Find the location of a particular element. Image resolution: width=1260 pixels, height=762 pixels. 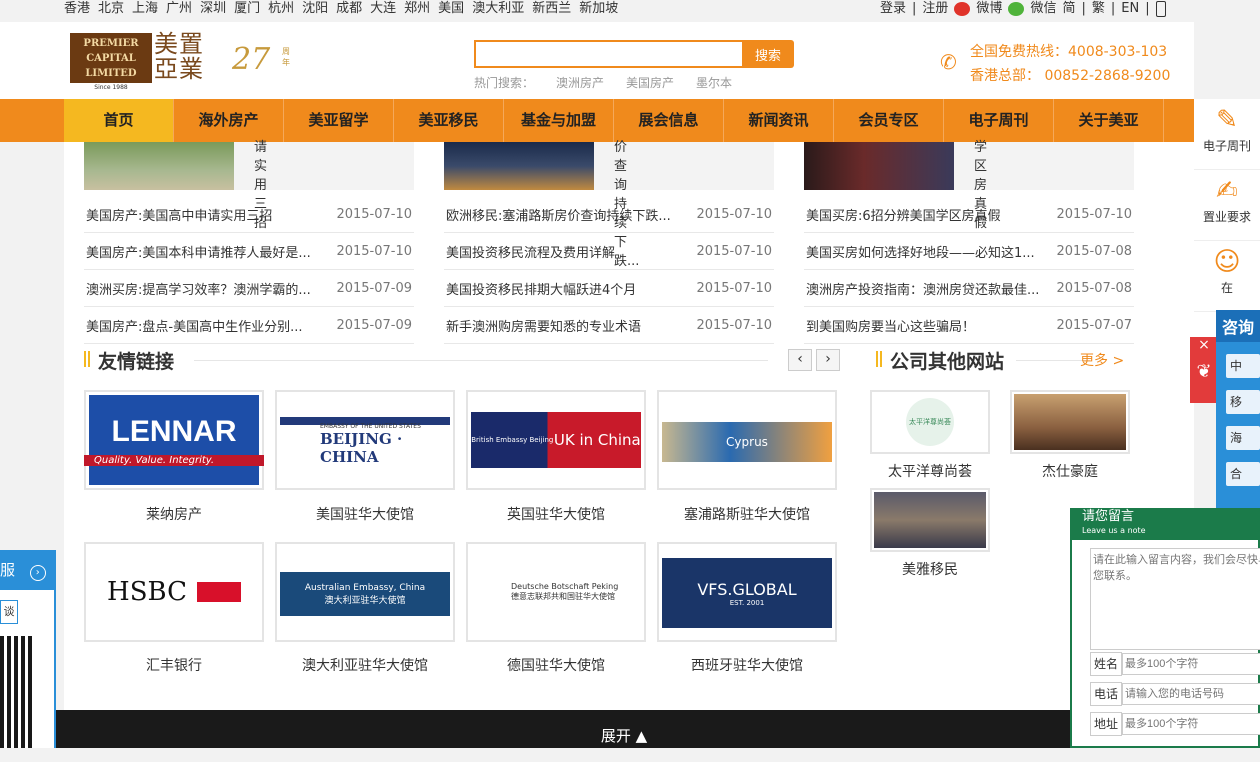

consult-item: 合 is located at coordinates (1243, 474).